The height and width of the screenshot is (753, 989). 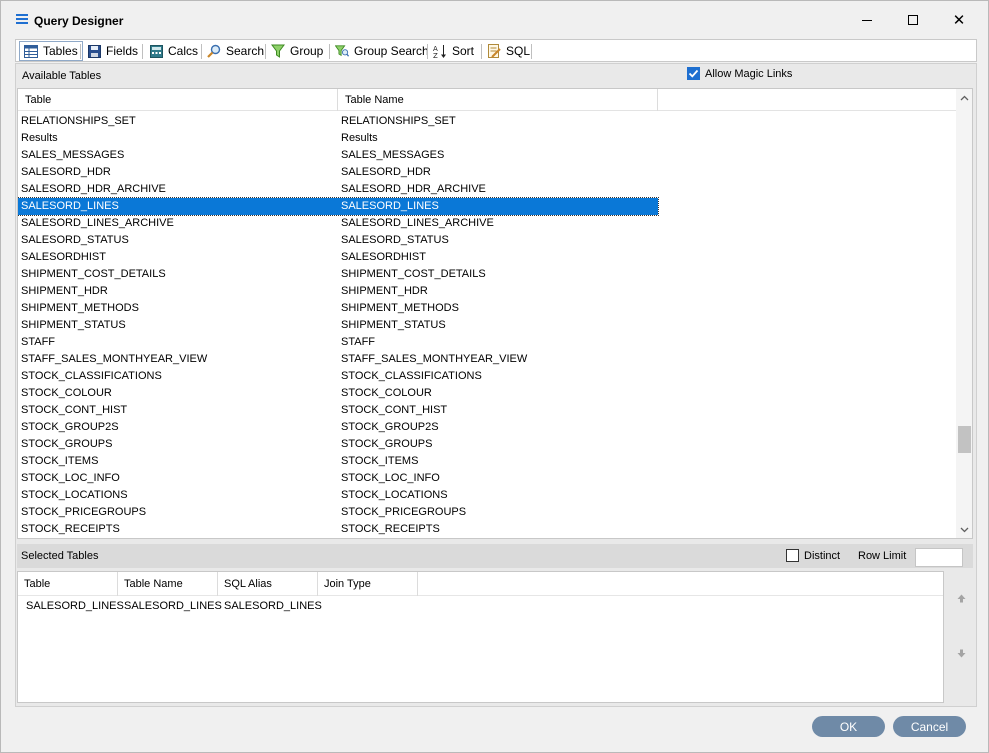 I want to click on sql-document-icon, so click(x=494, y=51).